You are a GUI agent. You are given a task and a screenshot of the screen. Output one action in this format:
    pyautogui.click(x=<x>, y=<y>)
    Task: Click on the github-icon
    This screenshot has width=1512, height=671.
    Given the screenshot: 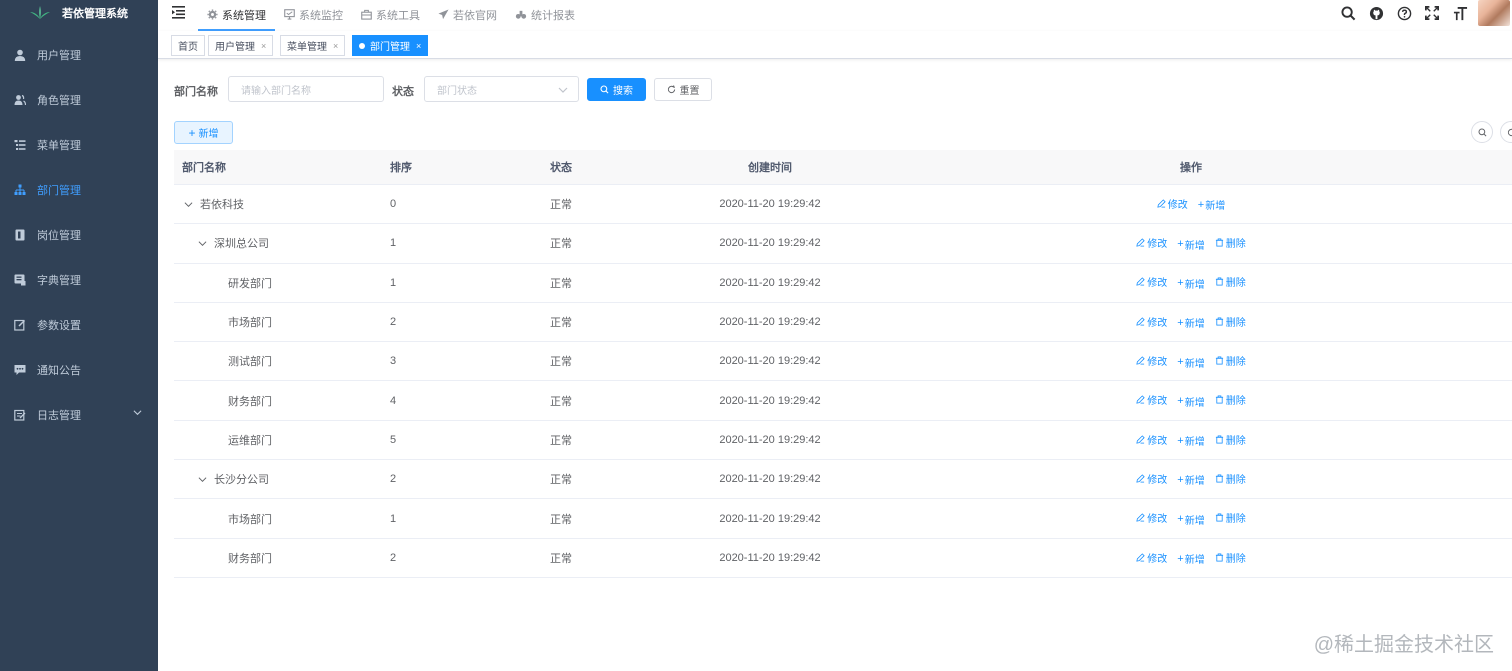 What is the action you would take?
    pyautogui.click(x=1376, y=13)
    